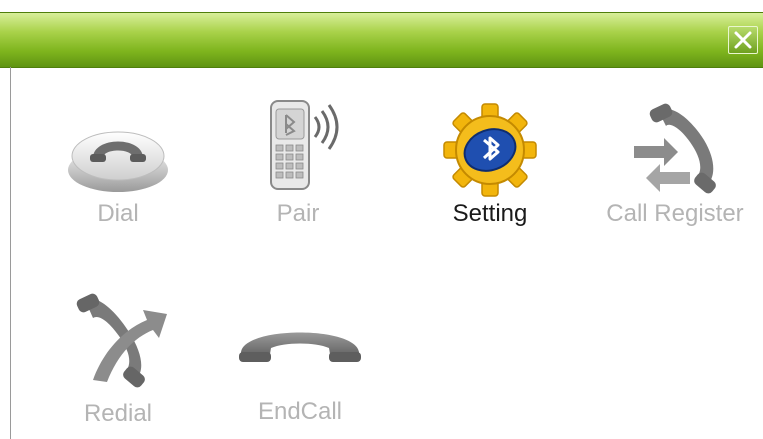 The width and height of the screenshot is (763, 439). I want to click on handset-button-icon, so click(118, 161).